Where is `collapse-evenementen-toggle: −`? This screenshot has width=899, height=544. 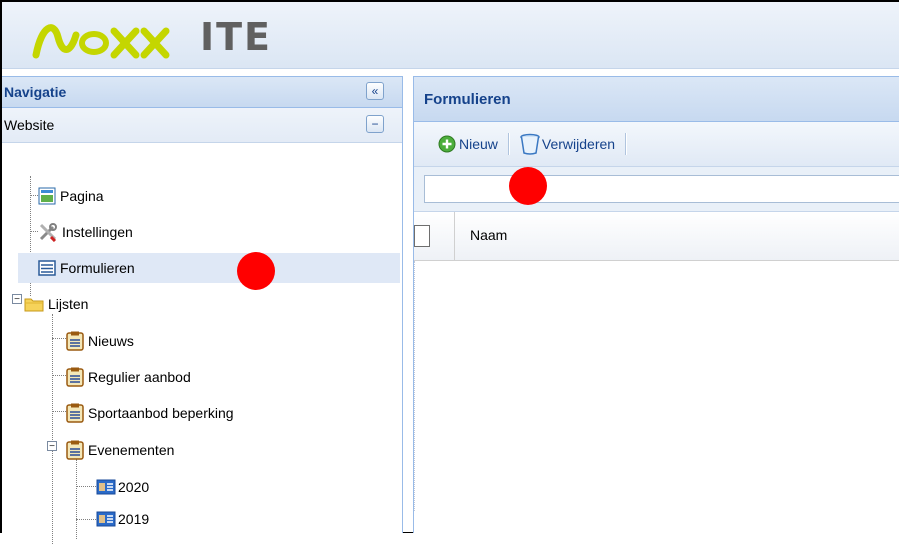 collapse-evenementen-toggle: − is located at coordinates (52, 446).